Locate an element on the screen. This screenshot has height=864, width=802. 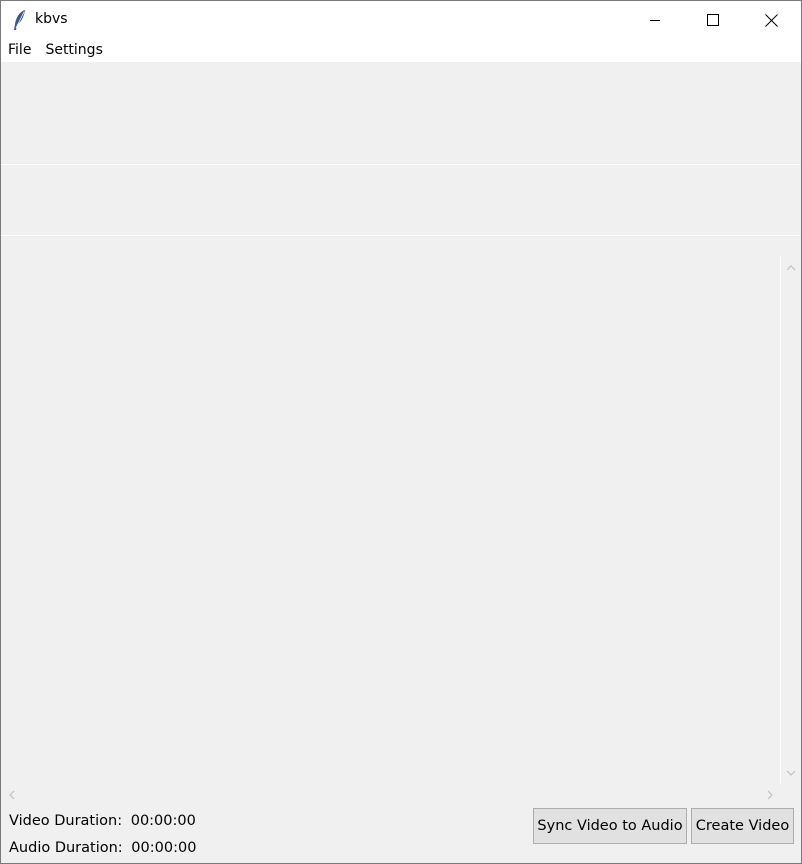
menu-bar: File Settings is located at coordinates (401, 50).